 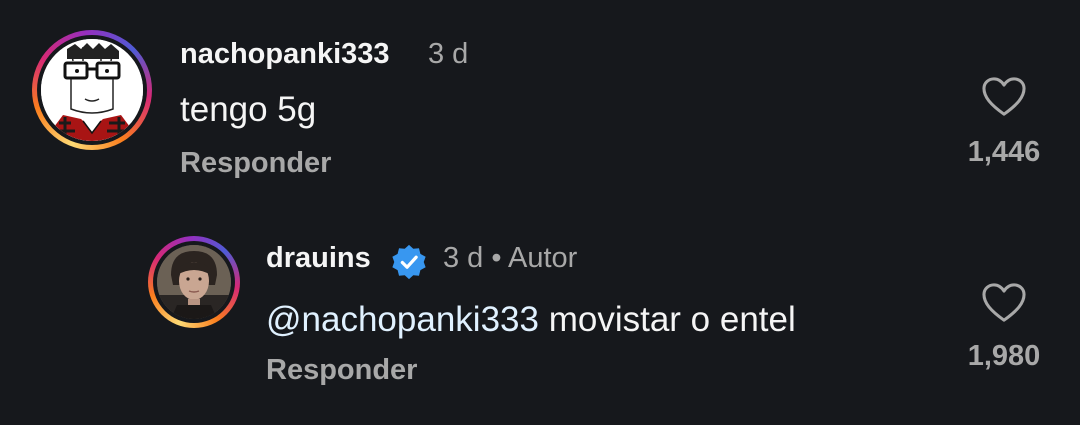 I want to click on like-count: 1,980, so click(x=1004, y=356).